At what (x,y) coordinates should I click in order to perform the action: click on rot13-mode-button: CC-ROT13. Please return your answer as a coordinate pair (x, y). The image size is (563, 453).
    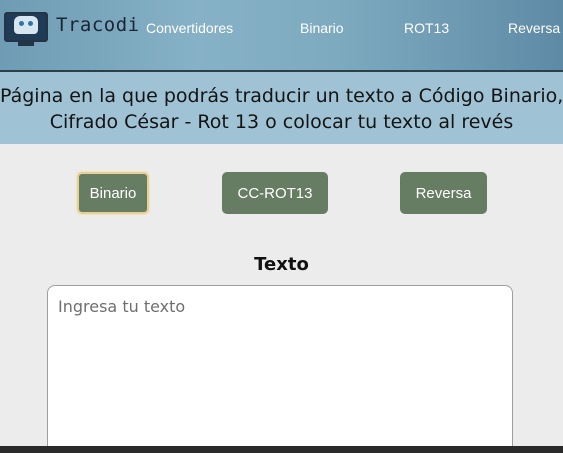
    Looking at the image, I should click on (275, 193).